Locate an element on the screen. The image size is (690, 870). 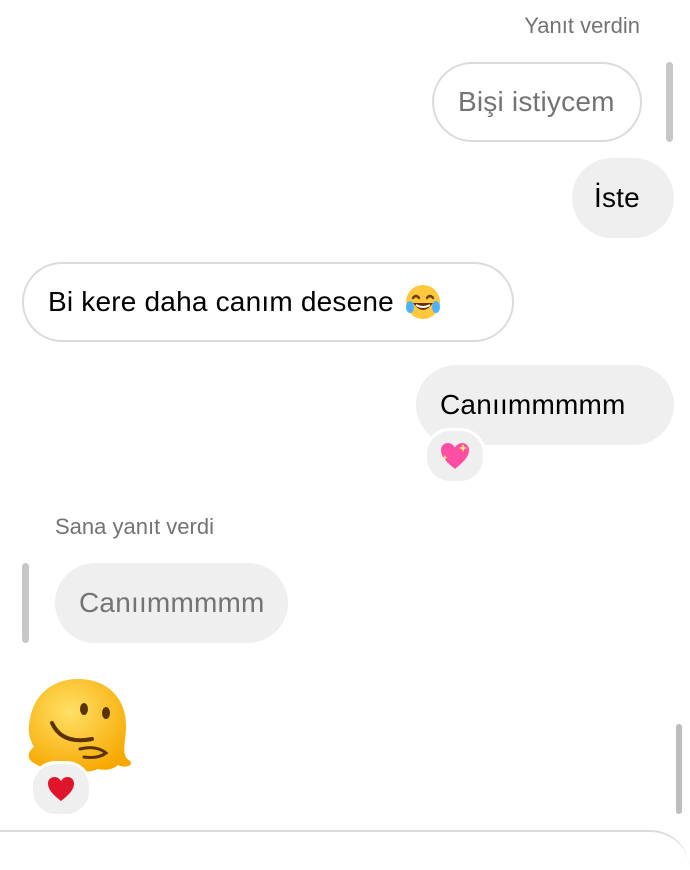
sparkling-heart-icon is located at coordinates (455, 456).